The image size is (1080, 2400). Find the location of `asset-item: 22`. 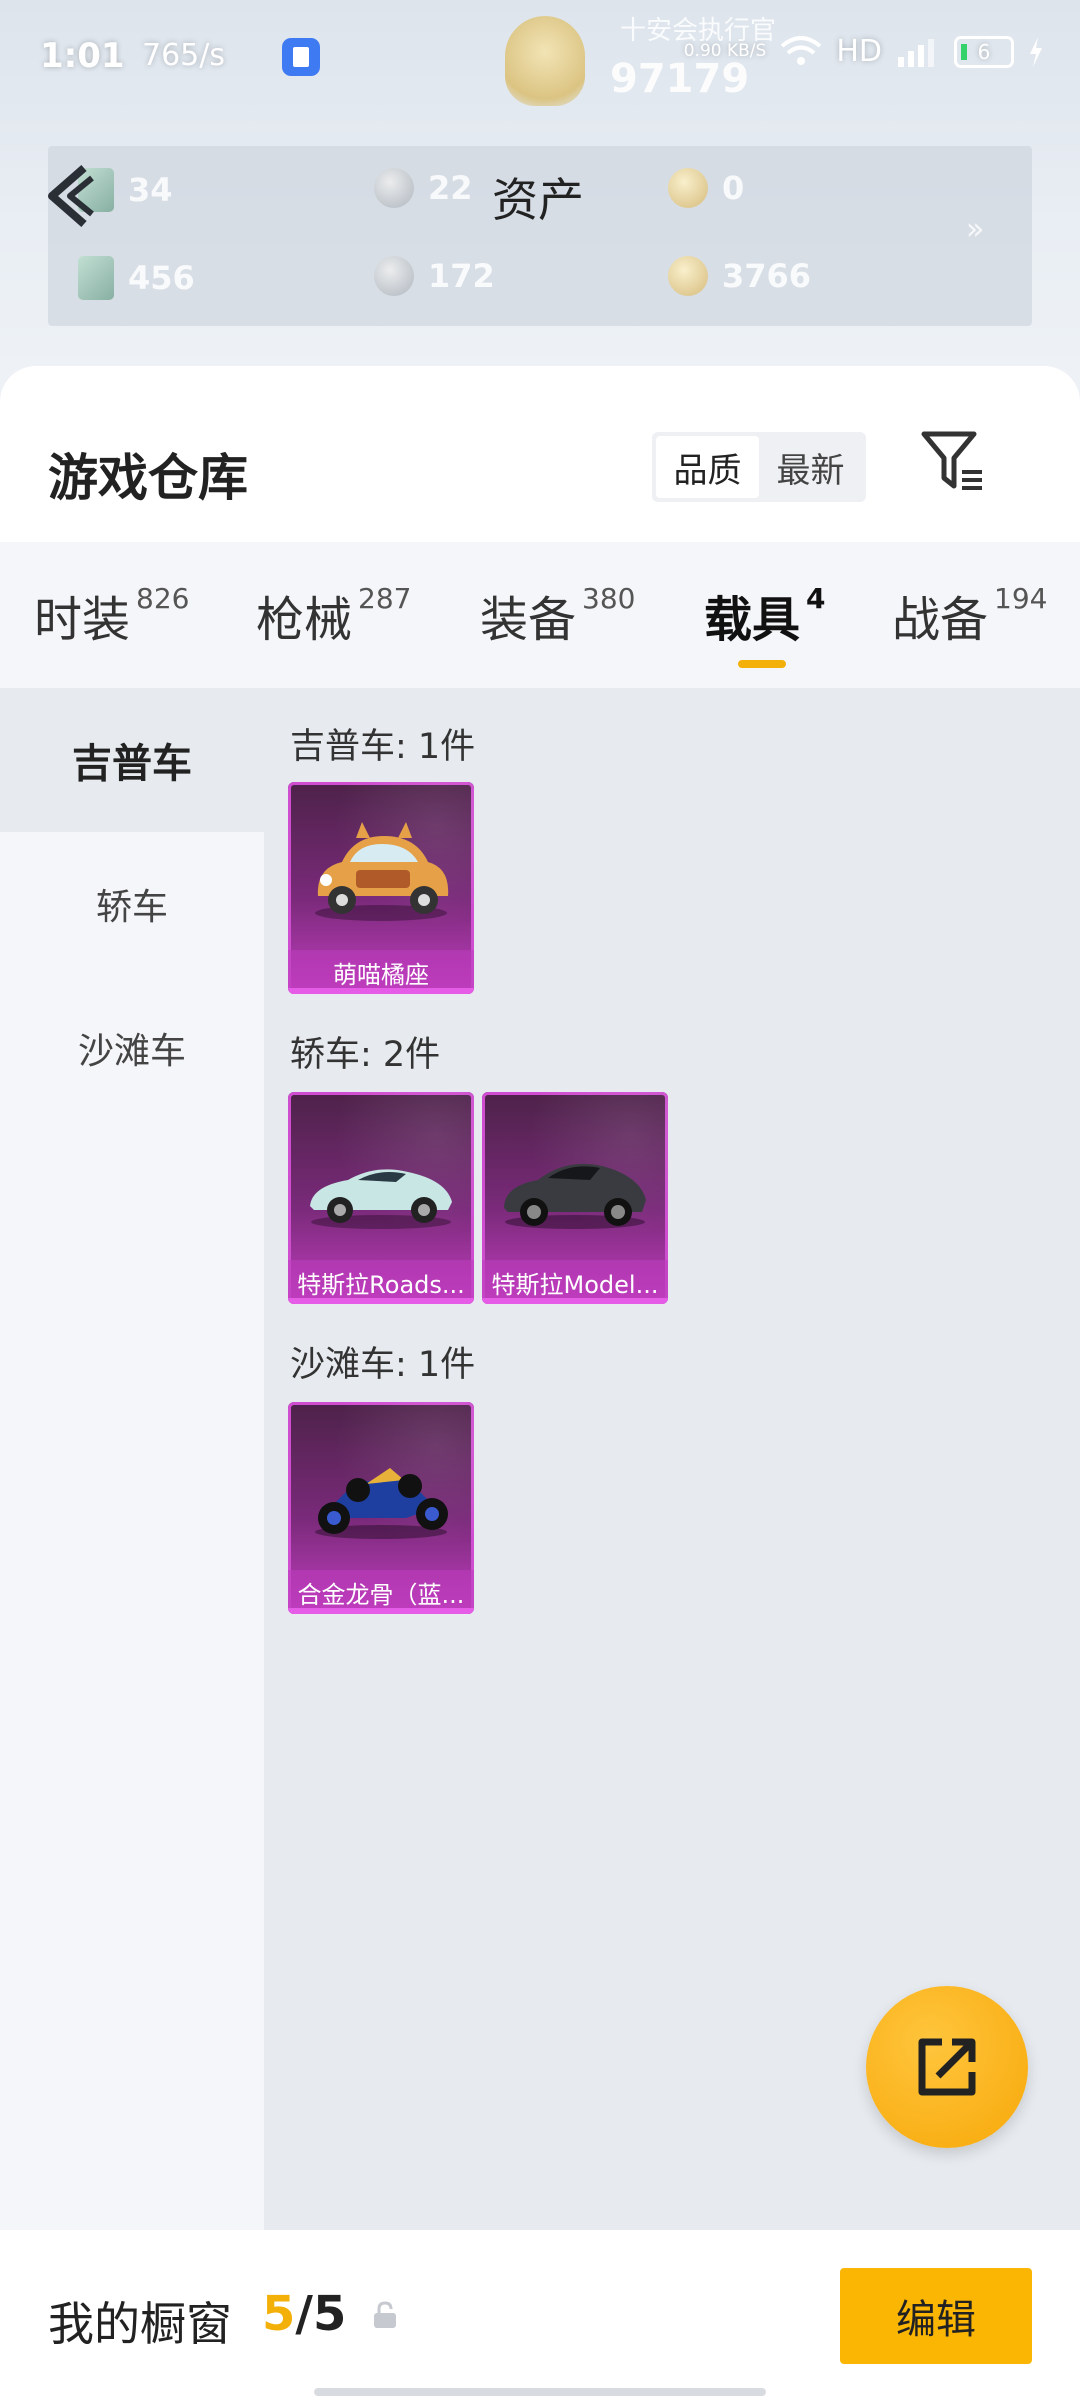

asset-item: 22 is located at coordinates (423, 188).